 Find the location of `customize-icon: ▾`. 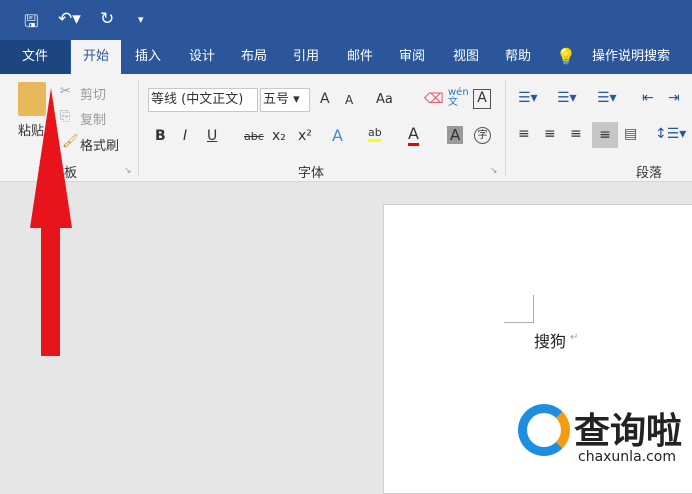

customize-icon: ▾ is located at coordinates (141, 19).